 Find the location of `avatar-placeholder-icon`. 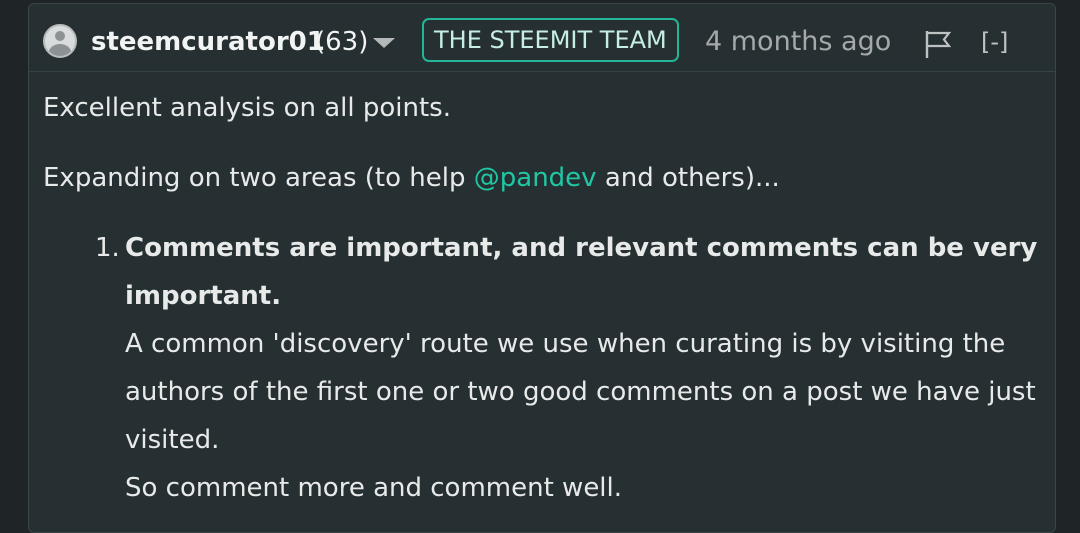

avatar-placeholder-icon is located at coordinates (60, 41).